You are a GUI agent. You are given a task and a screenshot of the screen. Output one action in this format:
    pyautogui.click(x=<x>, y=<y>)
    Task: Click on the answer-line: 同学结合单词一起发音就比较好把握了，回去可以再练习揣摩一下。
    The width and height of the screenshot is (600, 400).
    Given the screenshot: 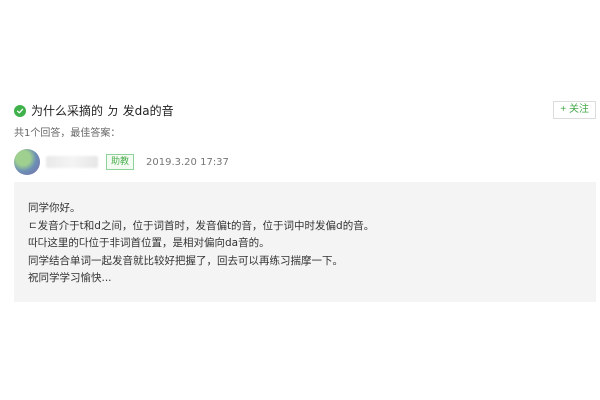 What is the action you would take?
    pyautogui.click(x=185, y=260)
    